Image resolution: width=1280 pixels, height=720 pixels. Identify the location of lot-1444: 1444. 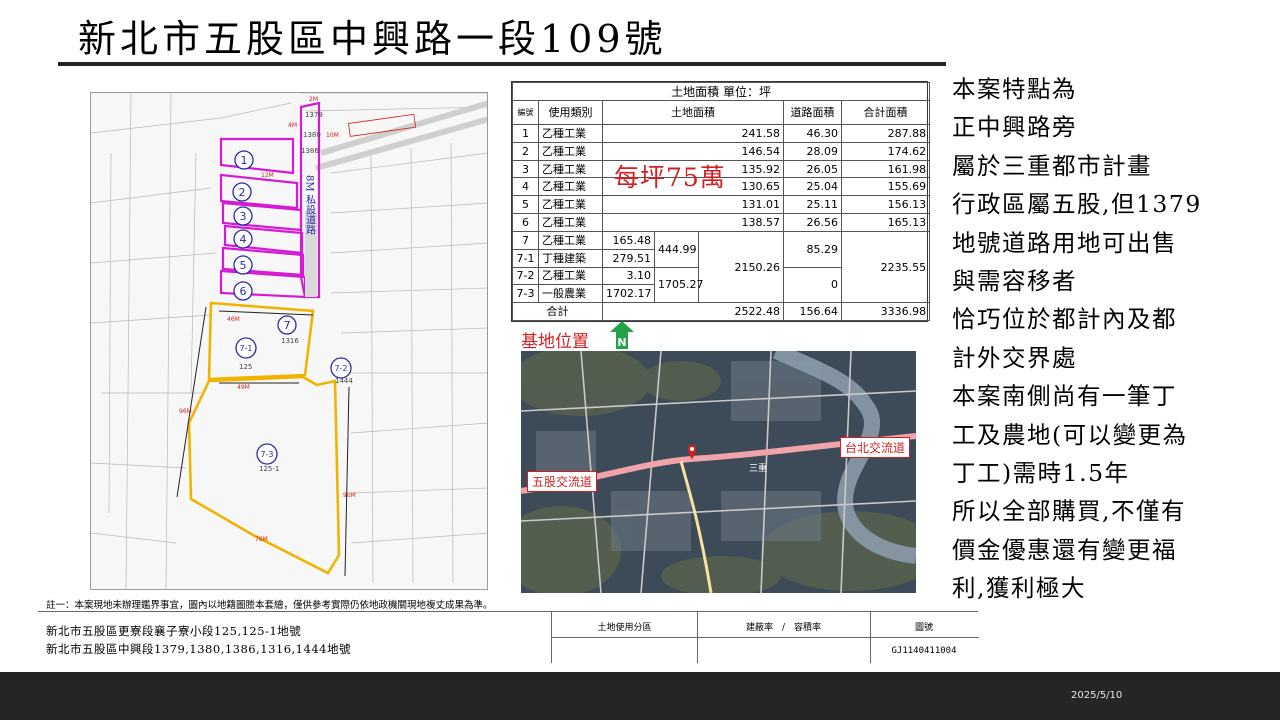
(344, 381).